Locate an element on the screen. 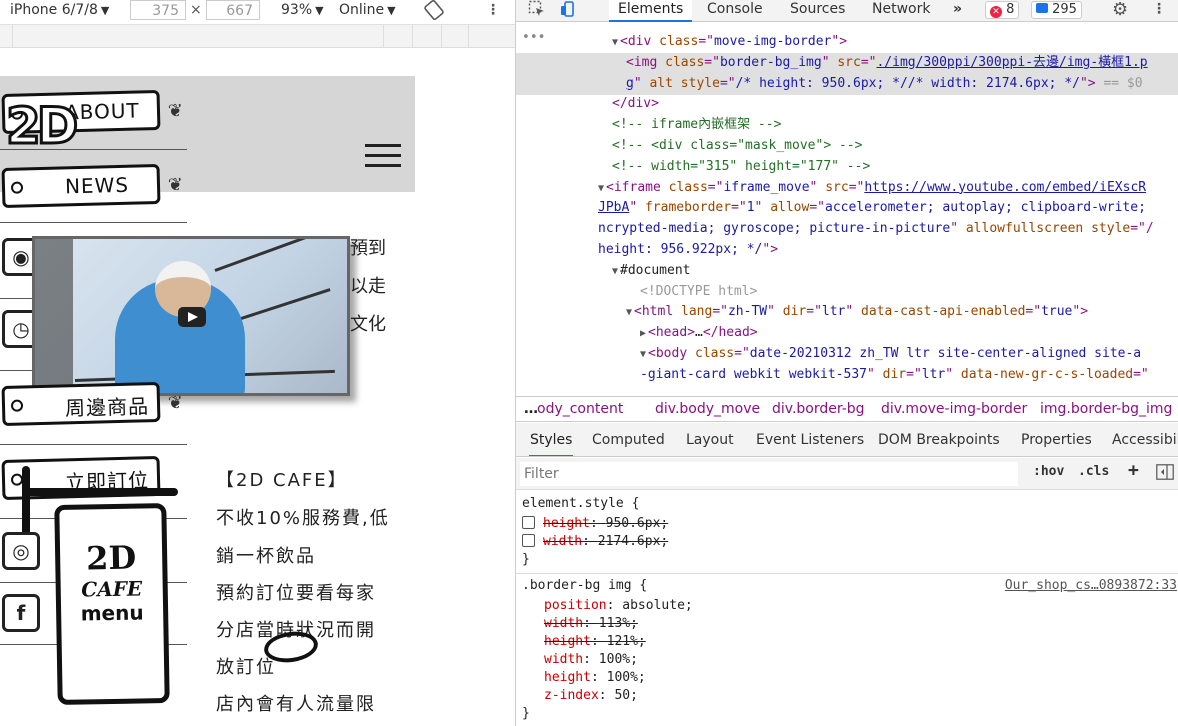 The width and height of the screenshot is (1178, 726). add-rule-button: + is located at coordinates (1133, 470).